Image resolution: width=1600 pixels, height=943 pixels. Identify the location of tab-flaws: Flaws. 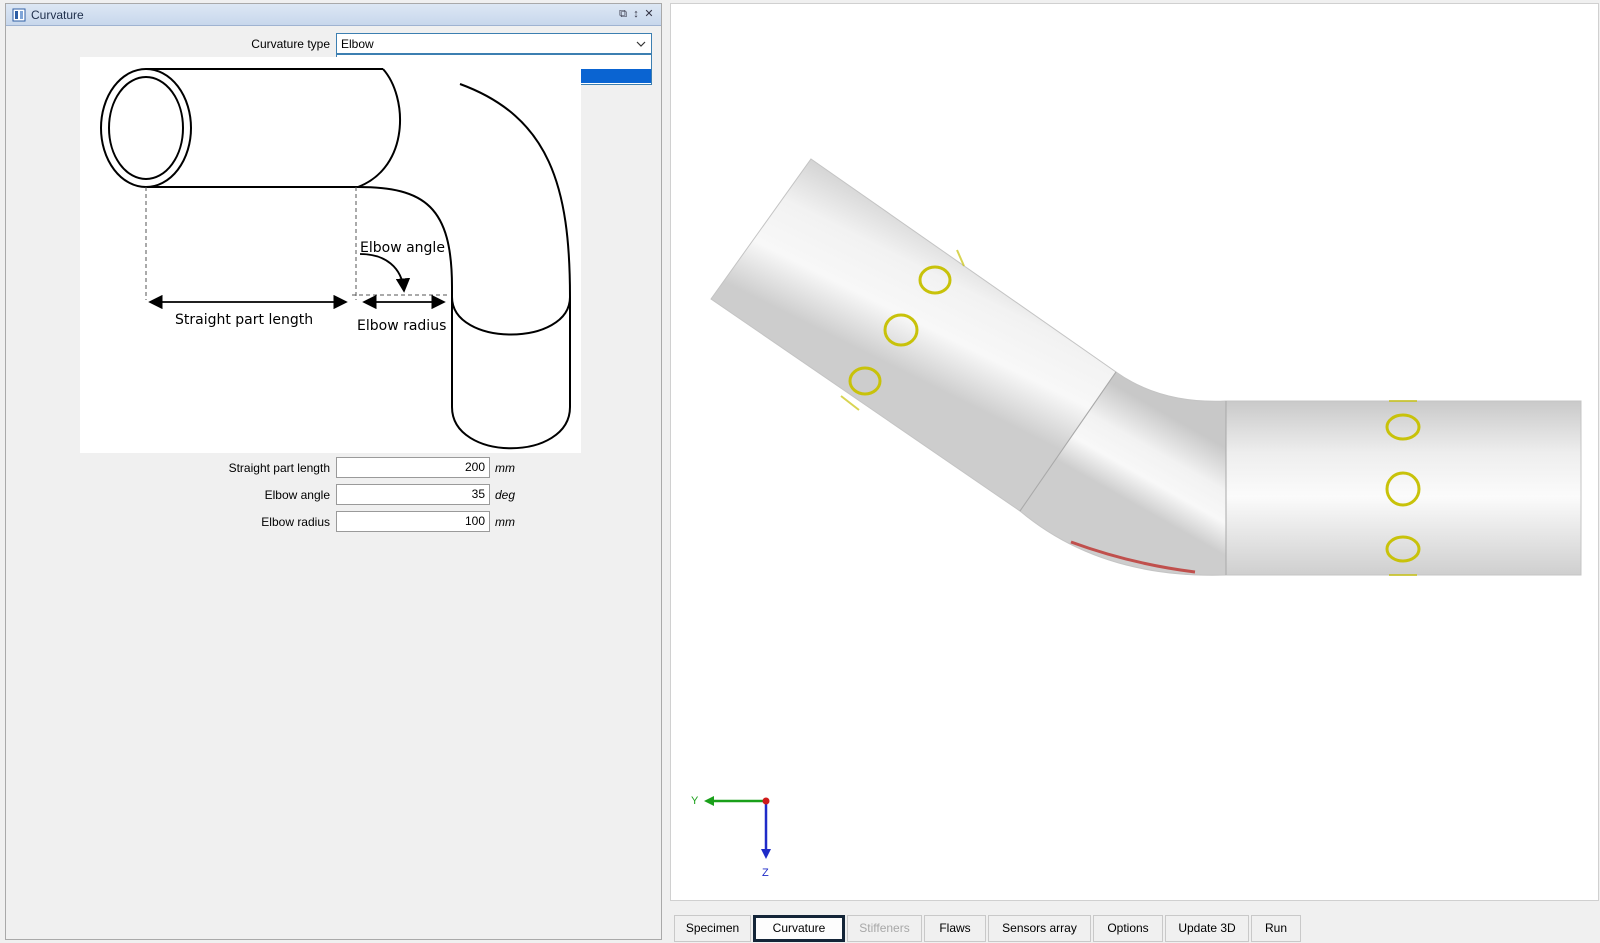
(955, 928).